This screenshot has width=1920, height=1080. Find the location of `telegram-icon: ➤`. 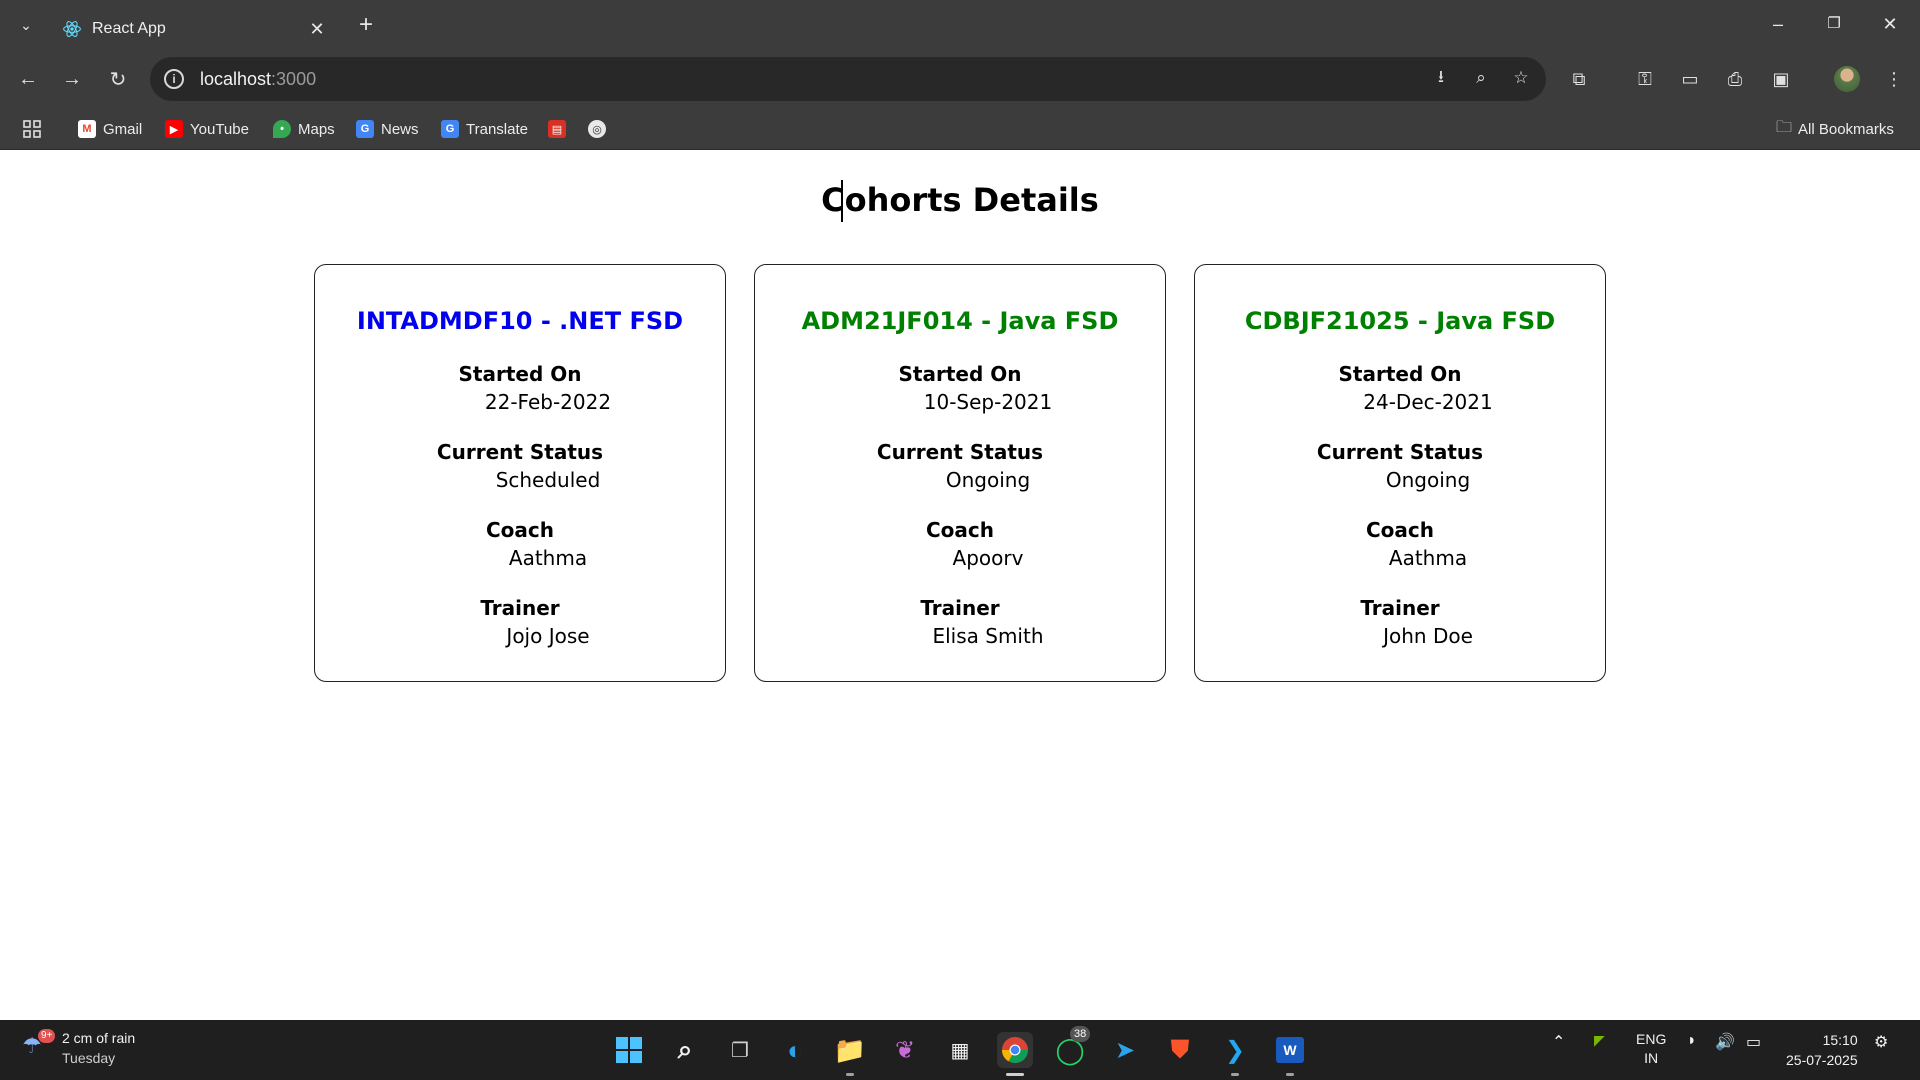

telegram-icon: ➤ is located at coordinates (1125, 1050).